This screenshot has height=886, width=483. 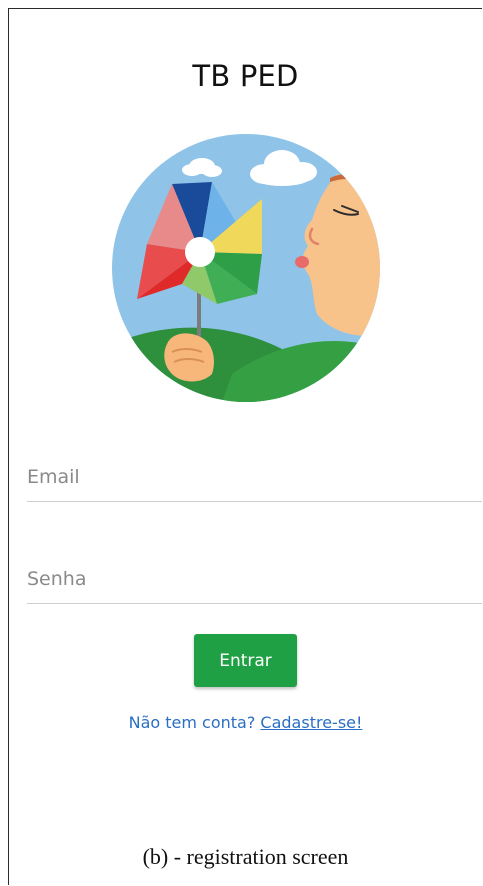 I want to click on password-field, so click(x=254, y=579).